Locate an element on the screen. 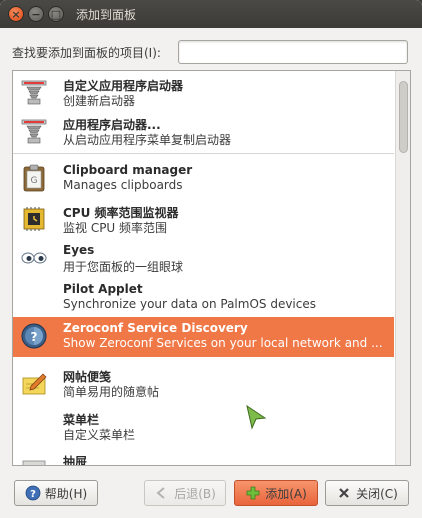  plus-icon is located at coordinates (253, 493).